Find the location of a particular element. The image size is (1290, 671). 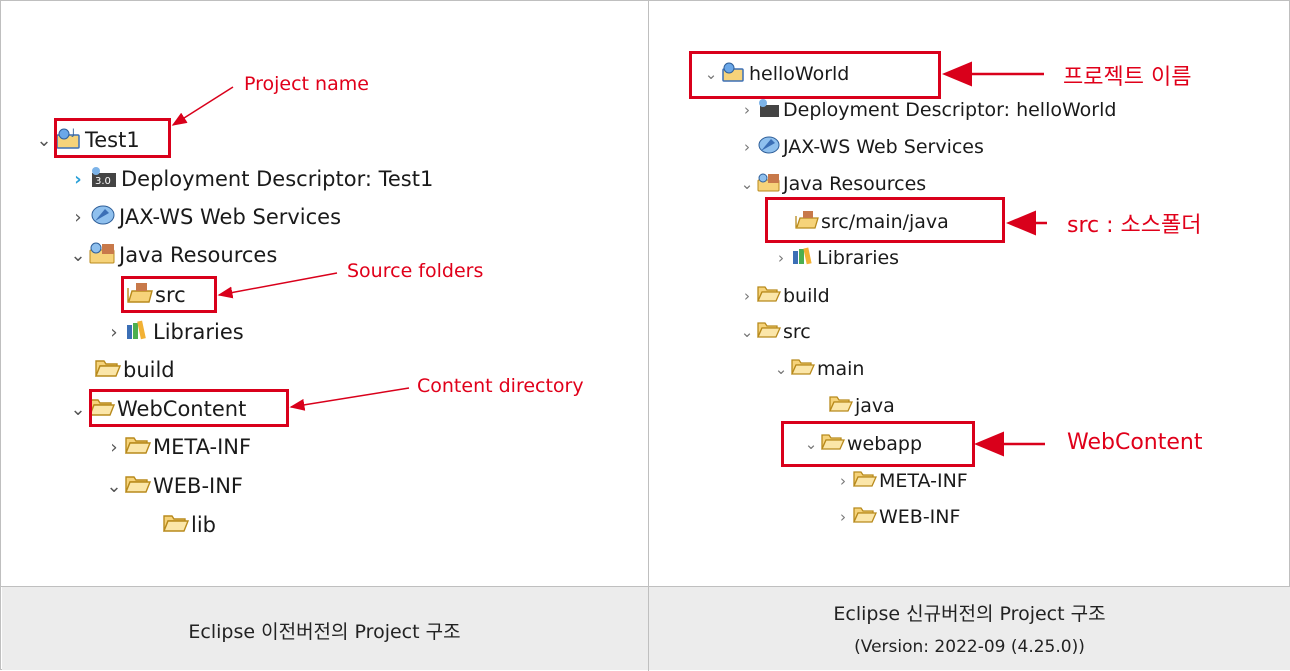

annotation-source-folders: Source folders is located at coordinates (415, 271).